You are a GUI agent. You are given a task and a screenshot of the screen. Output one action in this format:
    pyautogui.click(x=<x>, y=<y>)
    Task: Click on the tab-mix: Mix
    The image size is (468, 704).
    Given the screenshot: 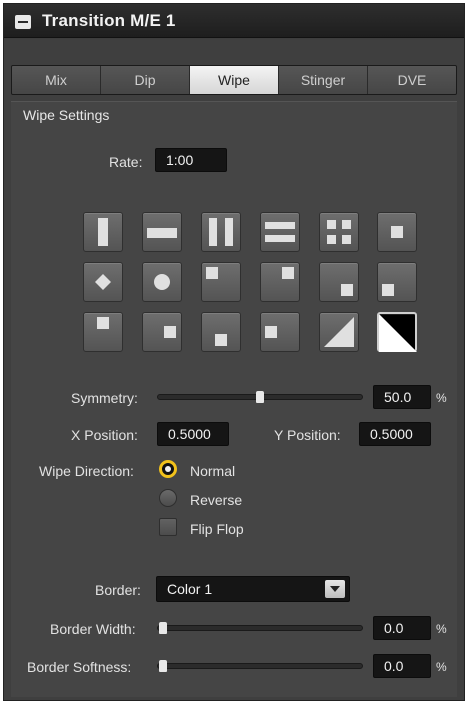 What is the action you would take?
    pyautogui.click(x=56, y=80)
    